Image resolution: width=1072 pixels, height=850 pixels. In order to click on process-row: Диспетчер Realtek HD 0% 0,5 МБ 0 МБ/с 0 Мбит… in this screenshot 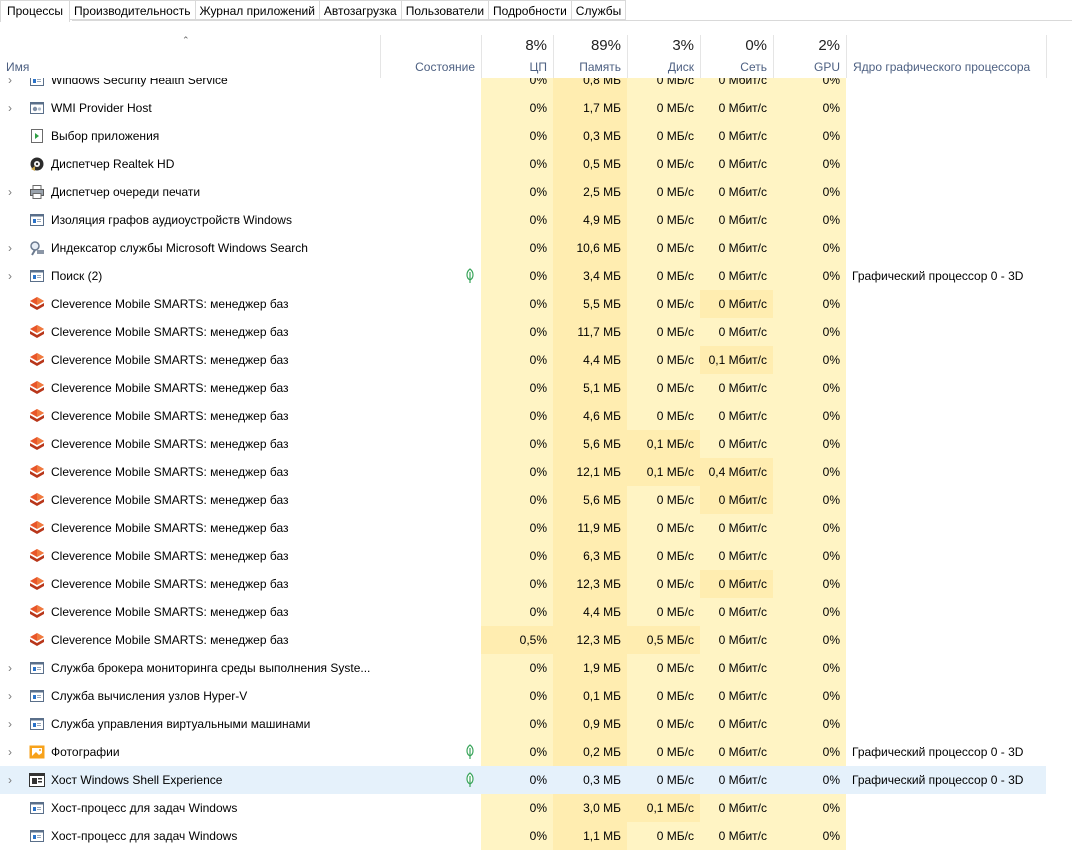, I will do `click(536, 164)`.